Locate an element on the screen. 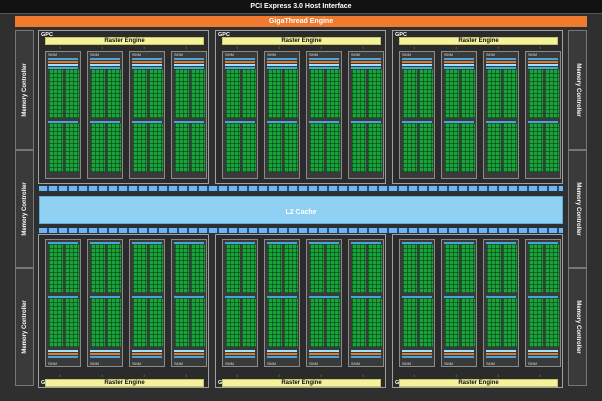  gpc-5: GPCRaster Engine↕↕↕↕SMMSMMSMMSMM is located at coordinates (300, 311).